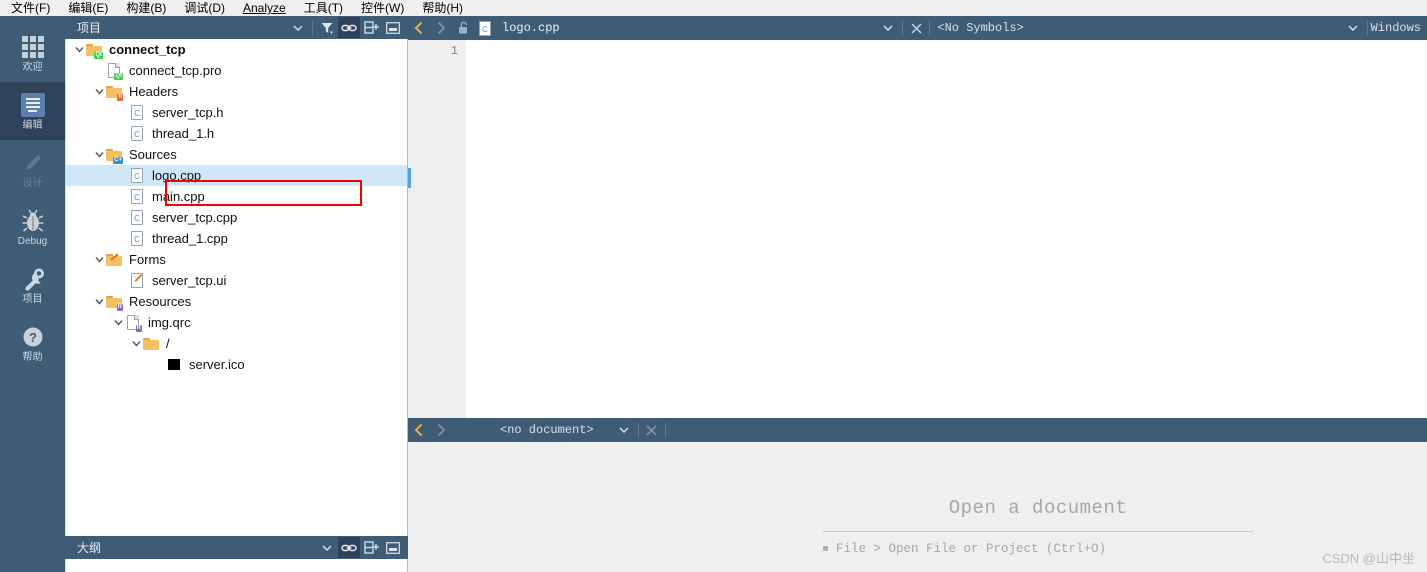  Describe the element at coordinates (236, 154) in the screenshot. I see `tree-row-sources: C+ Sources` at that location.